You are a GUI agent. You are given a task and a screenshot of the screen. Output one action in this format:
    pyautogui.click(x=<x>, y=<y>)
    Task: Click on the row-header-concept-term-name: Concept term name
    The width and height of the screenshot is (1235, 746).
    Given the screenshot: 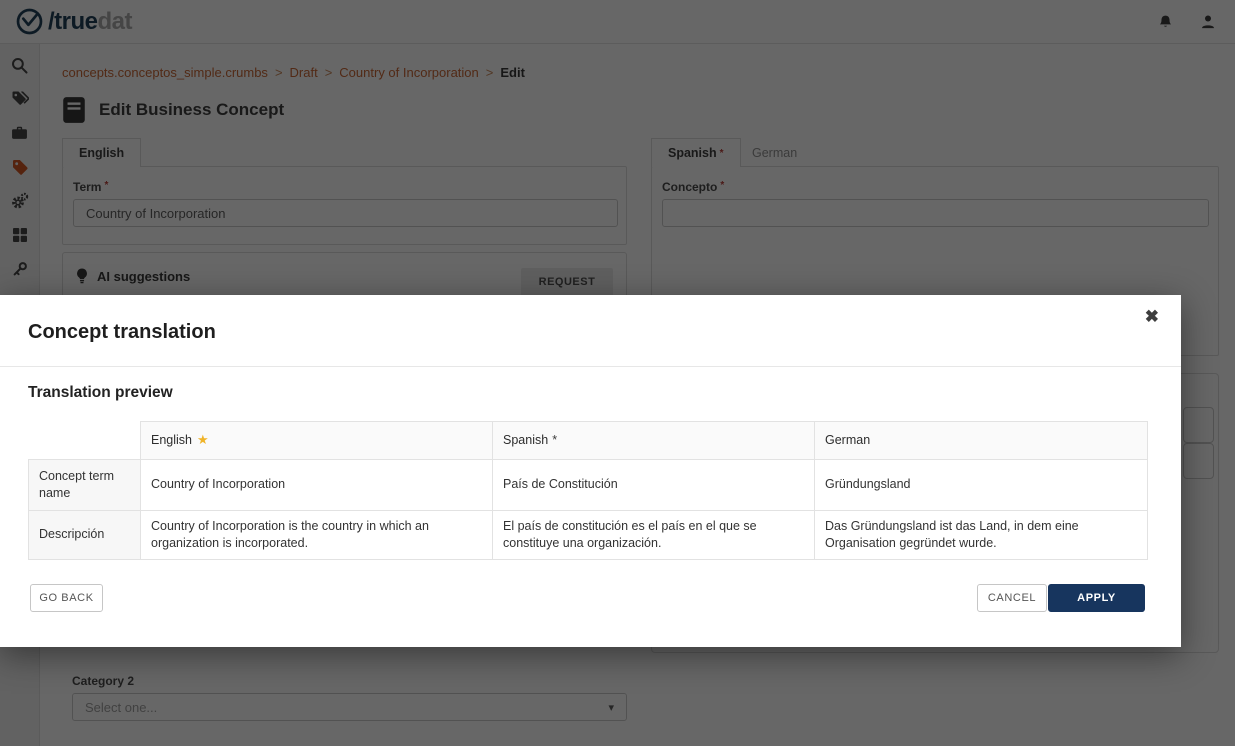 What is the action you would take?
    pyautogui.click(x=84, y=485)
    